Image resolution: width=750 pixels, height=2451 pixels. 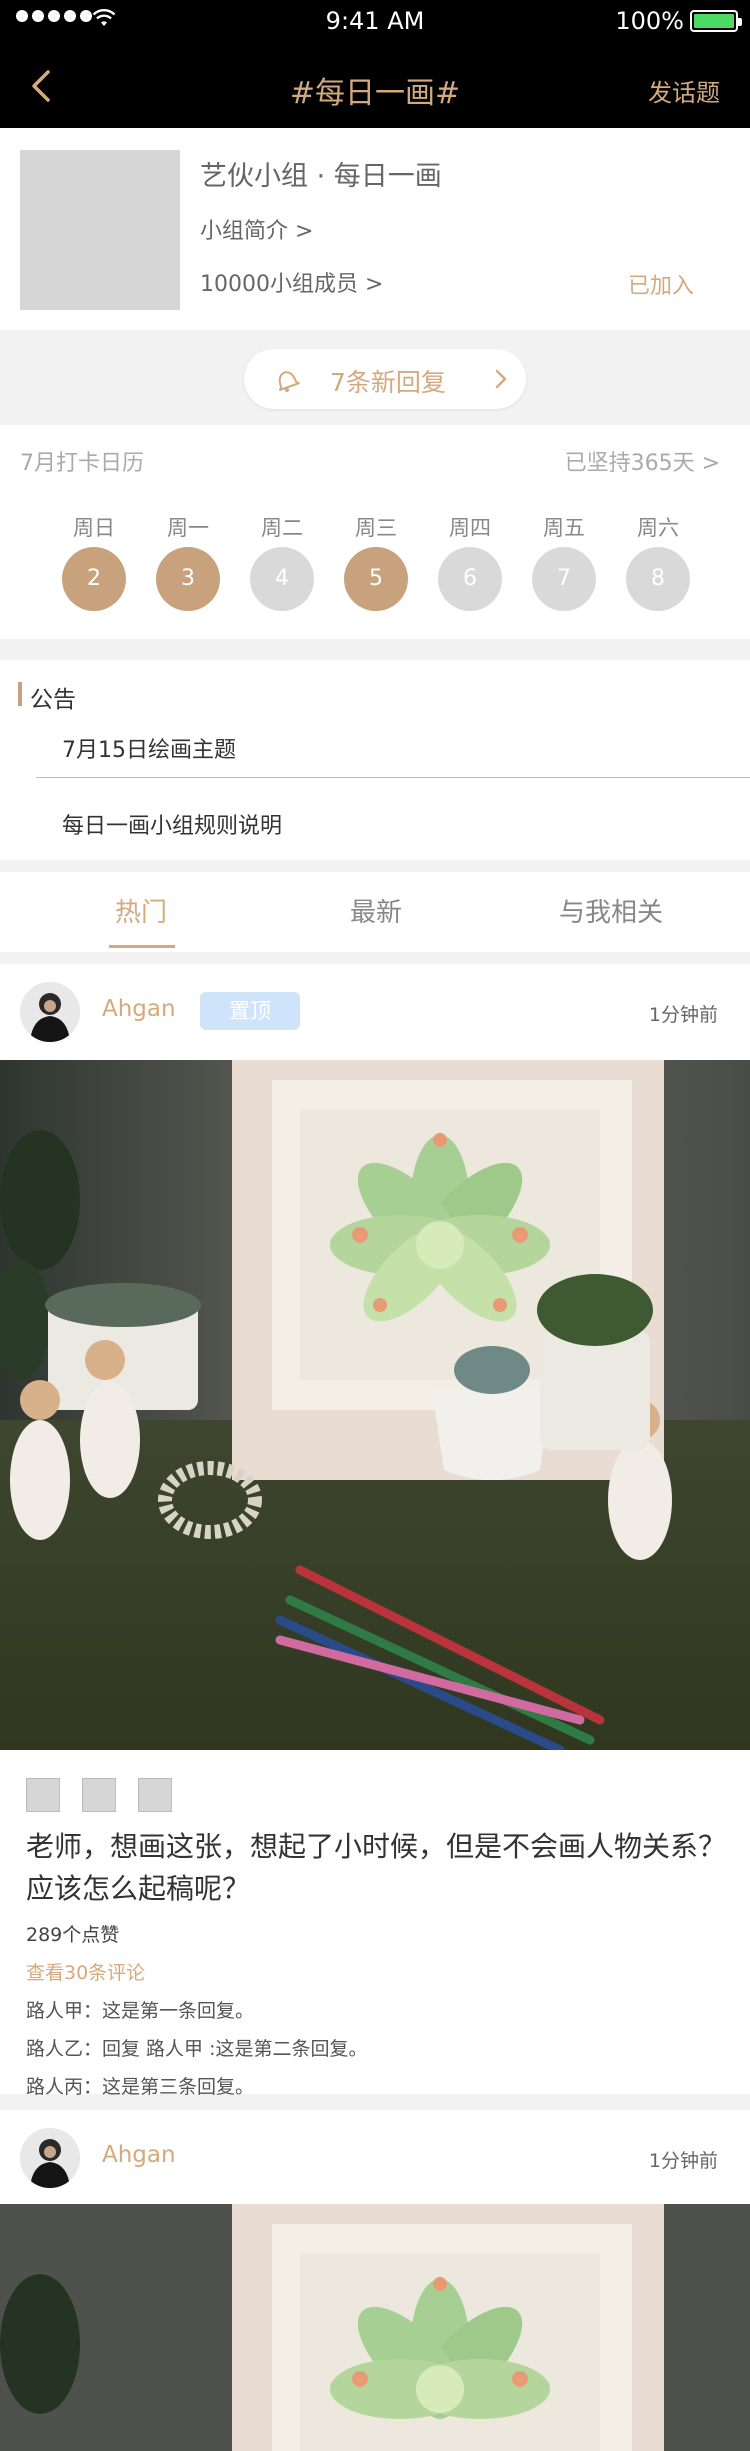 What do you see at coordinates (375, 2327) in the screenshot?
I see `post-photo` at bounding box center [375, 2327].